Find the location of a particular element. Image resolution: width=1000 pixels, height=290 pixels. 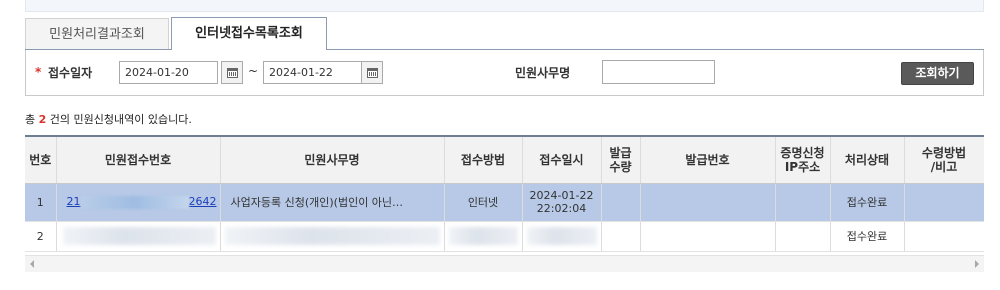

cell-affair-name-redacted is located at coordinates (332, 236).